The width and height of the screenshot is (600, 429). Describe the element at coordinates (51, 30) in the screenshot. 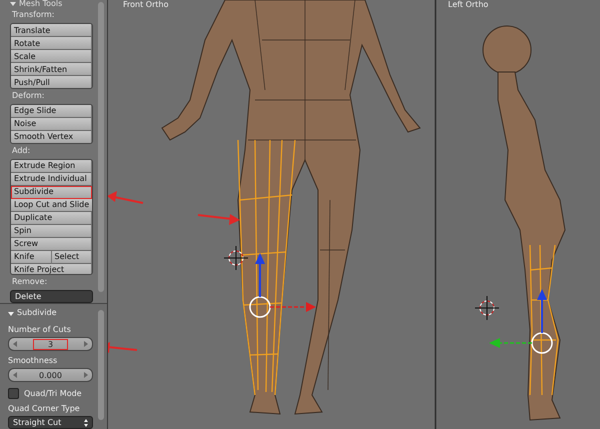

I see `tool-button: Translate` at that location.